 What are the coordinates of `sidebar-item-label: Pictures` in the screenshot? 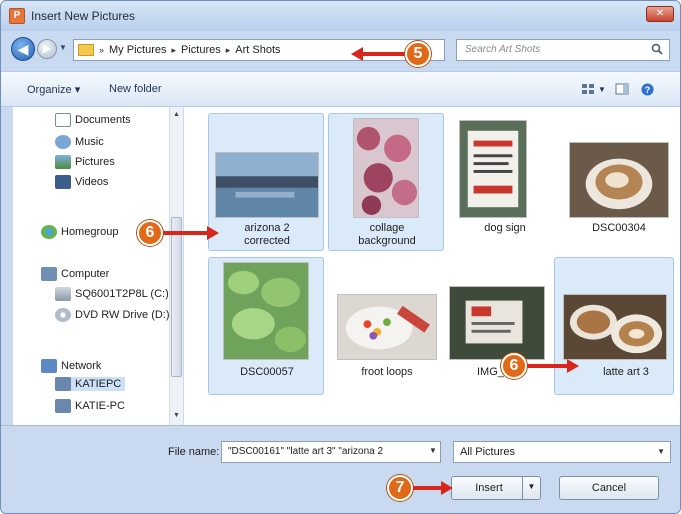 It's located at (95, 162).